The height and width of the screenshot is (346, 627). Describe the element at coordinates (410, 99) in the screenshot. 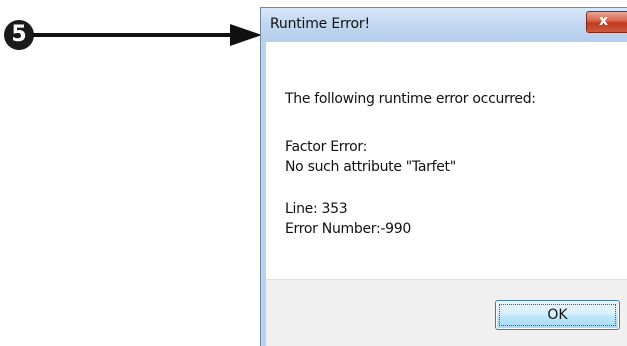

I see `error-intro-text: The following runtime error occurred:` at that location.